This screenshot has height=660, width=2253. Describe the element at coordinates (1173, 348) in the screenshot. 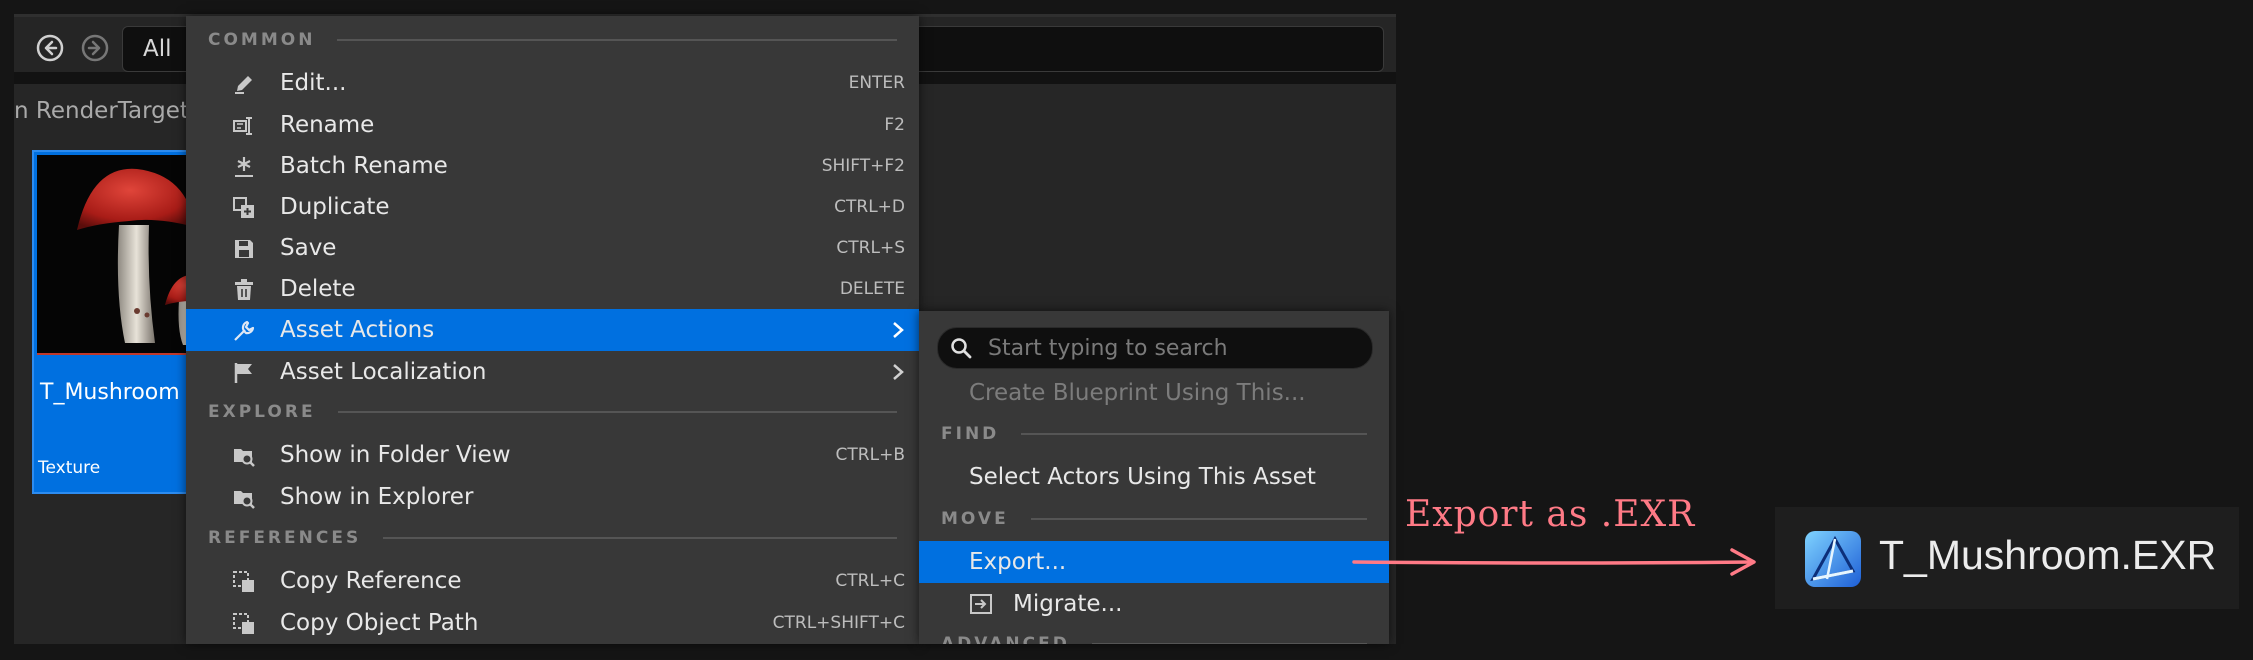

I see `search-input` at that location.